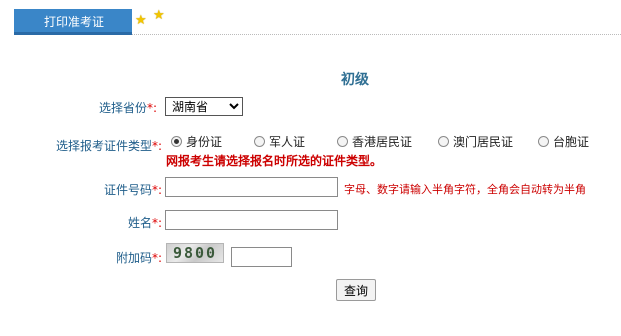 This screenshot has width=621, height=336. Describe the element at coordinates (196, 141) in the screenshot. I see `radio-id-card: 身份证` at that location.